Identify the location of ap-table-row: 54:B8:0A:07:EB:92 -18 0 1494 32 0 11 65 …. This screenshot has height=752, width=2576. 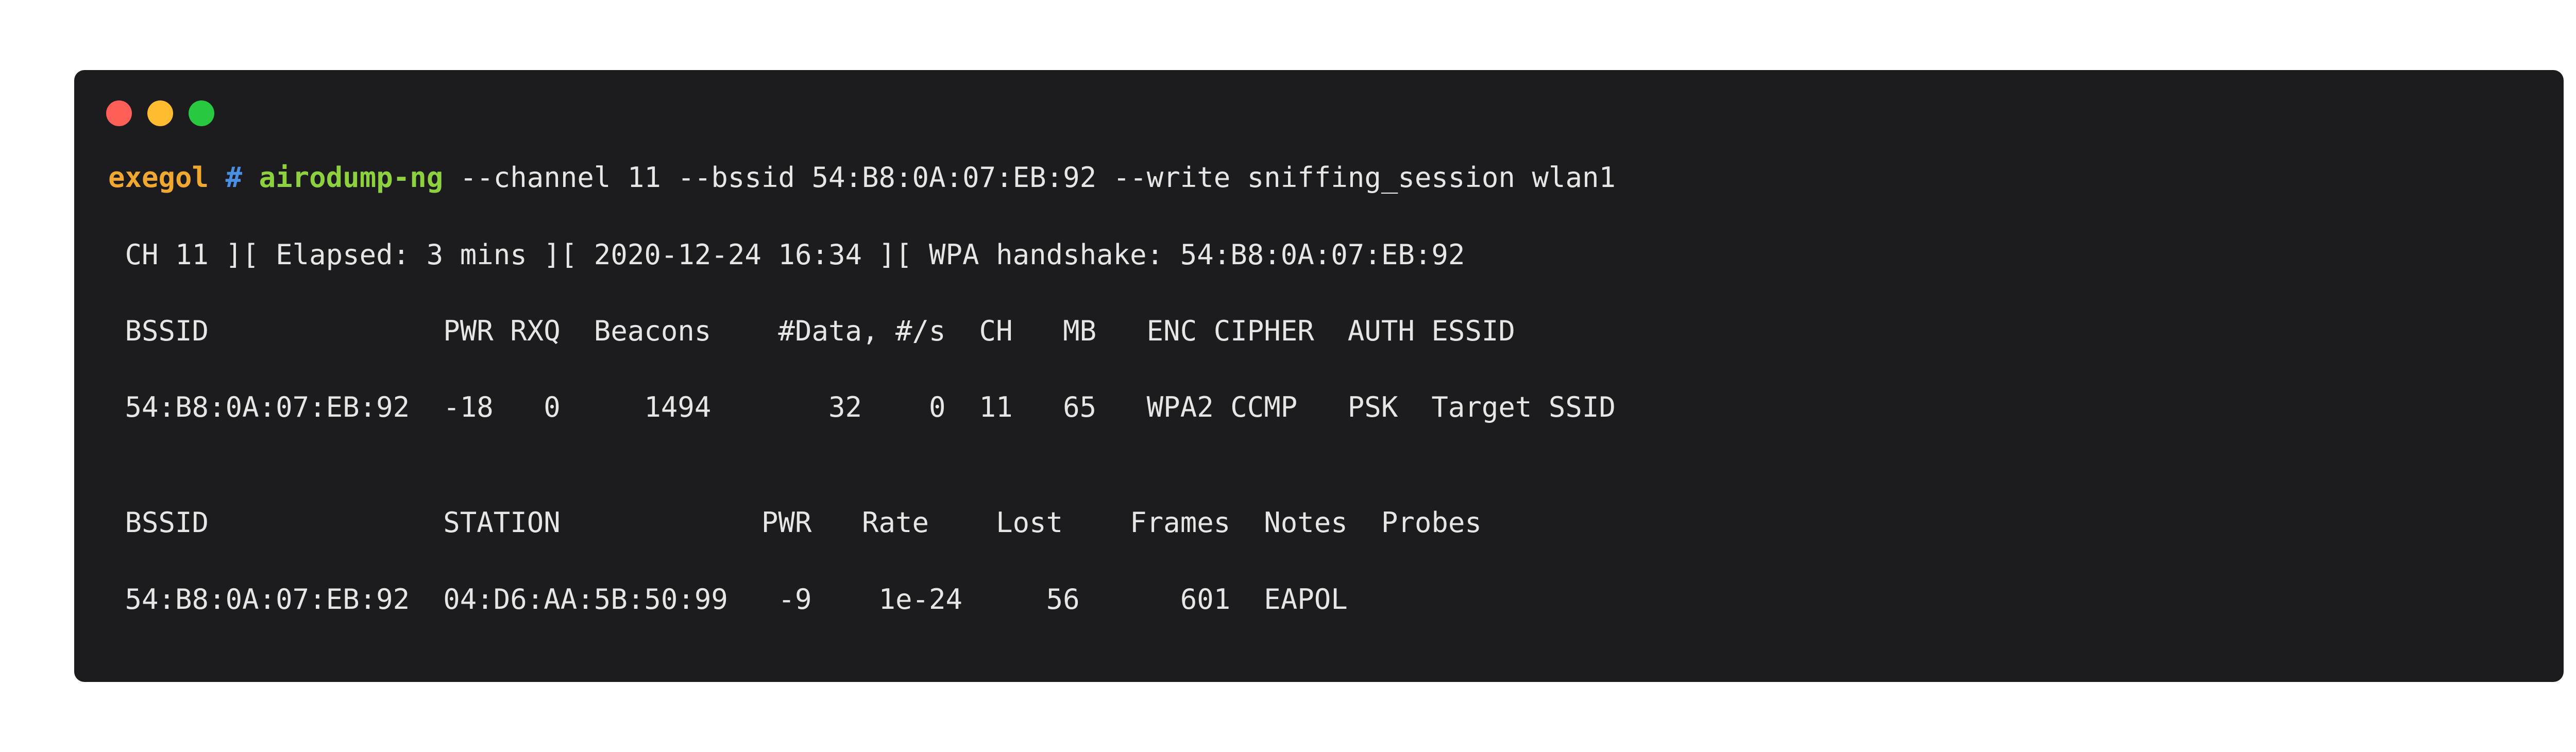
(862, 407).